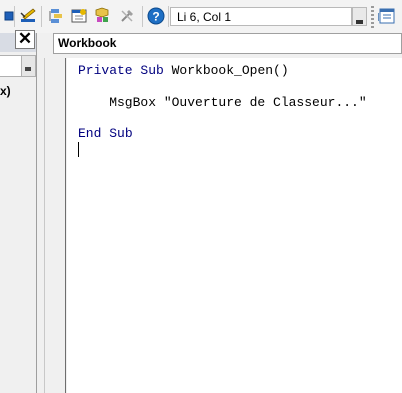  Describe the element at coordinates (387, 16) in the screenshot. I see `toolbar-options-icon` at that location.